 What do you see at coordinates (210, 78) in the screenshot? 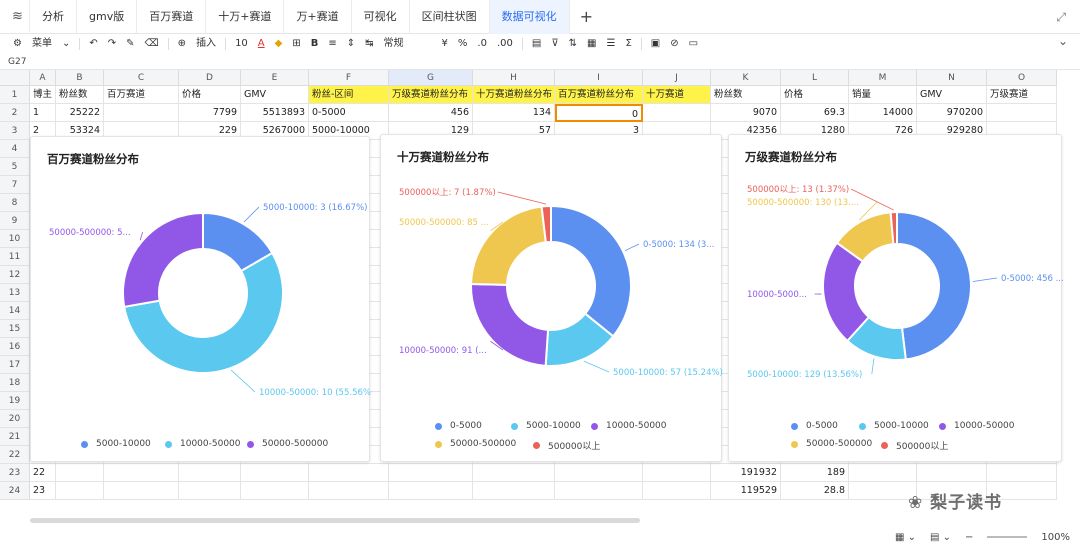
I see `column-header: D` at bounding box center [210, 78].